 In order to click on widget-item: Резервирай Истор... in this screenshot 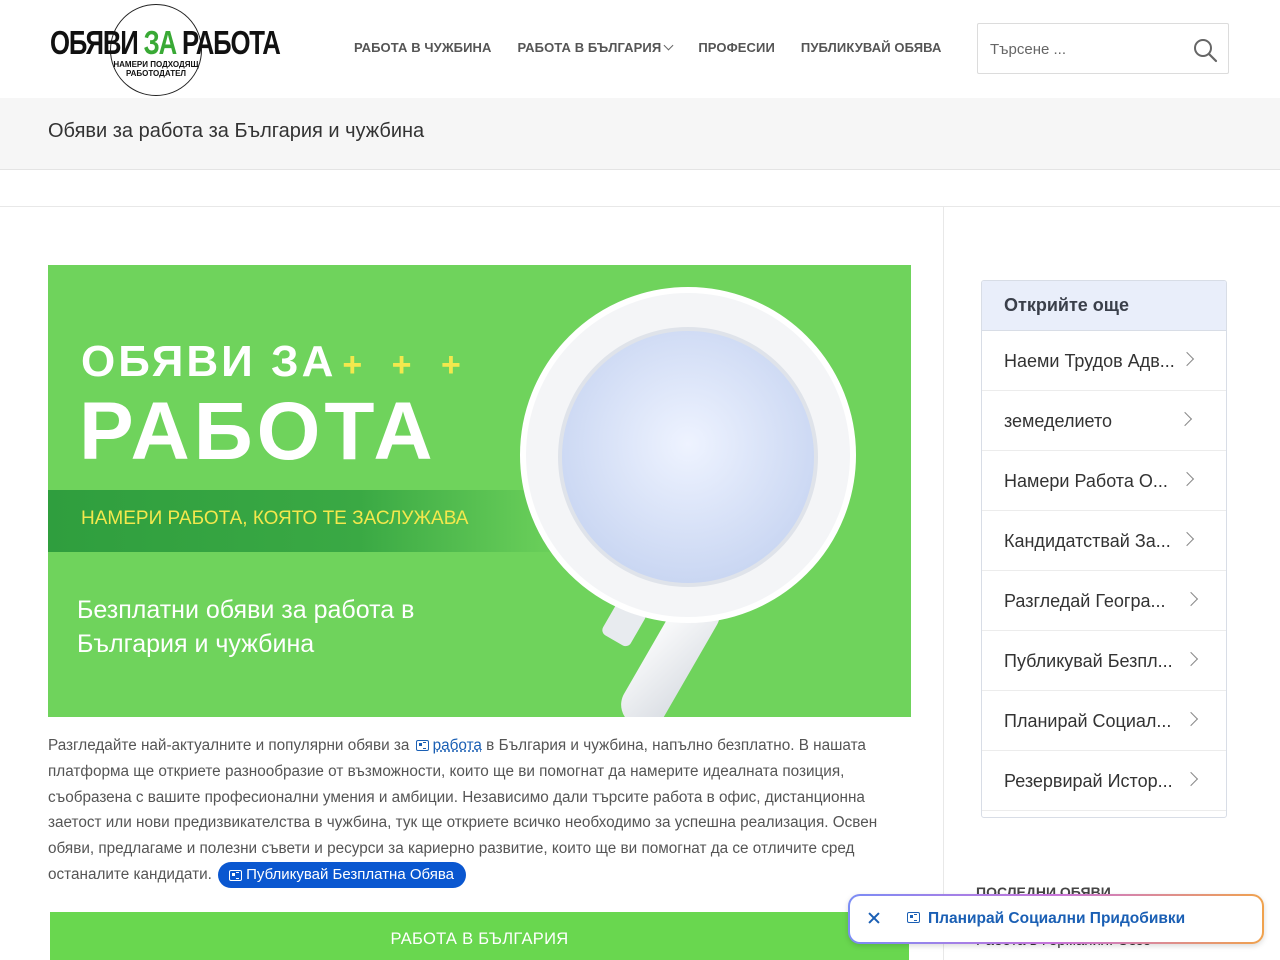, I will do `click(1104, 781)`.